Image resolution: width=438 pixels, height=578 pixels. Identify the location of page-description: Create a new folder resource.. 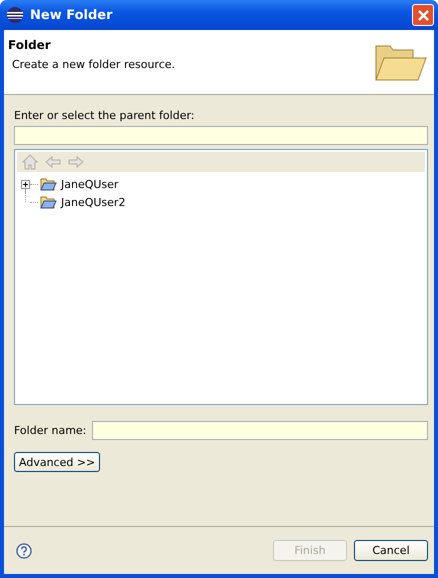
(93, 64).